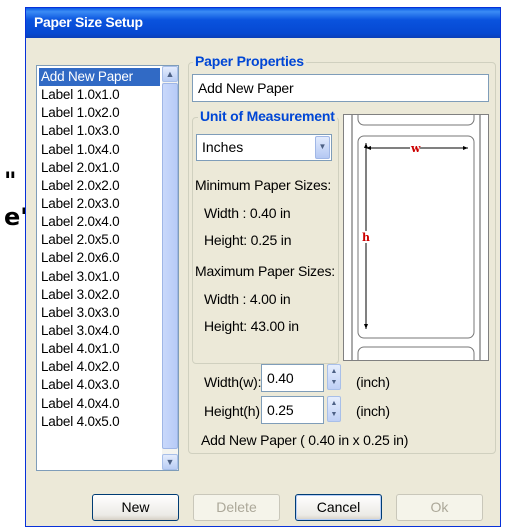 Image resolution: width=506 pixels, height=529 pixels. I want to click on label-preview: w h, so click(416, 241).